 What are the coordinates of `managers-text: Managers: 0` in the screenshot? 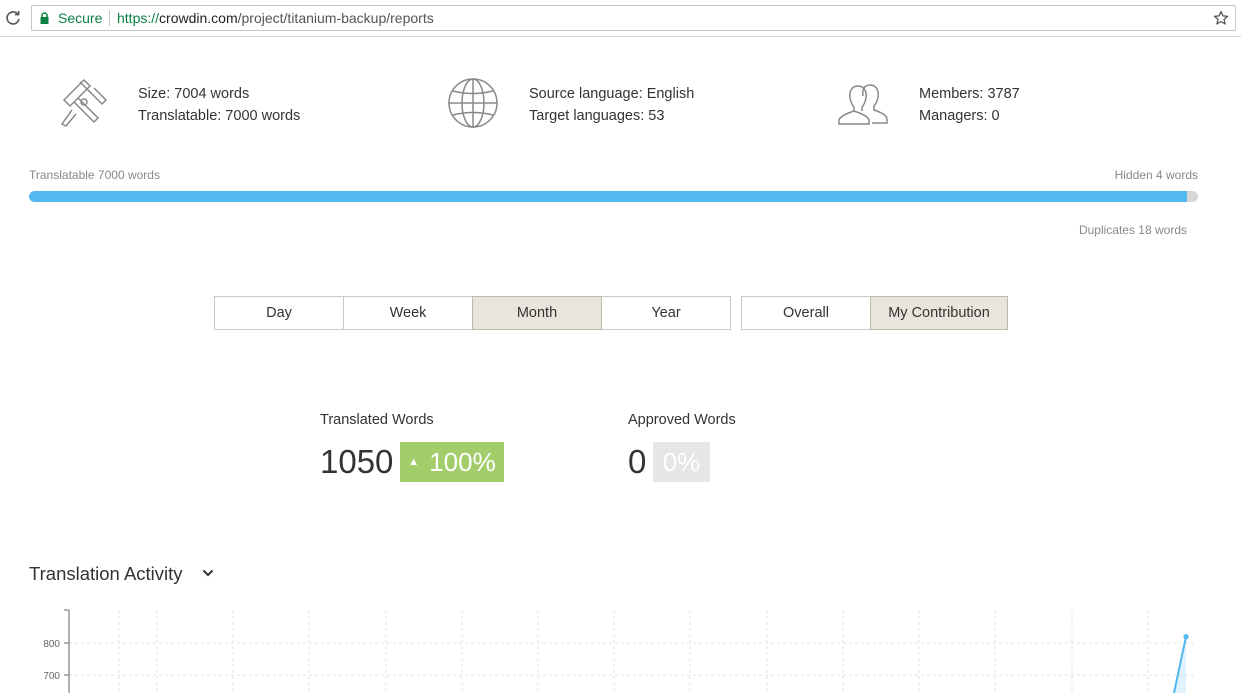 It's located at (959, 116).